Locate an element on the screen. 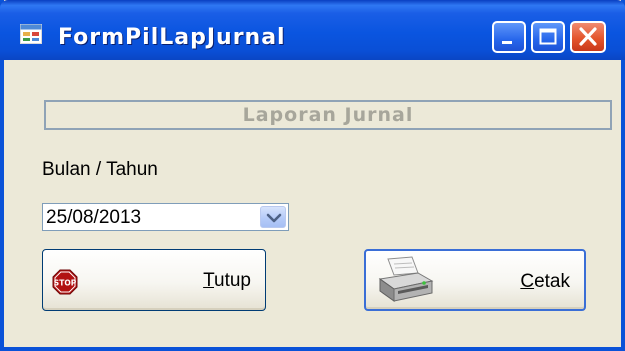 The image size is (625, 351). cetak-label: Cetak is located at coordinates (545, 282).